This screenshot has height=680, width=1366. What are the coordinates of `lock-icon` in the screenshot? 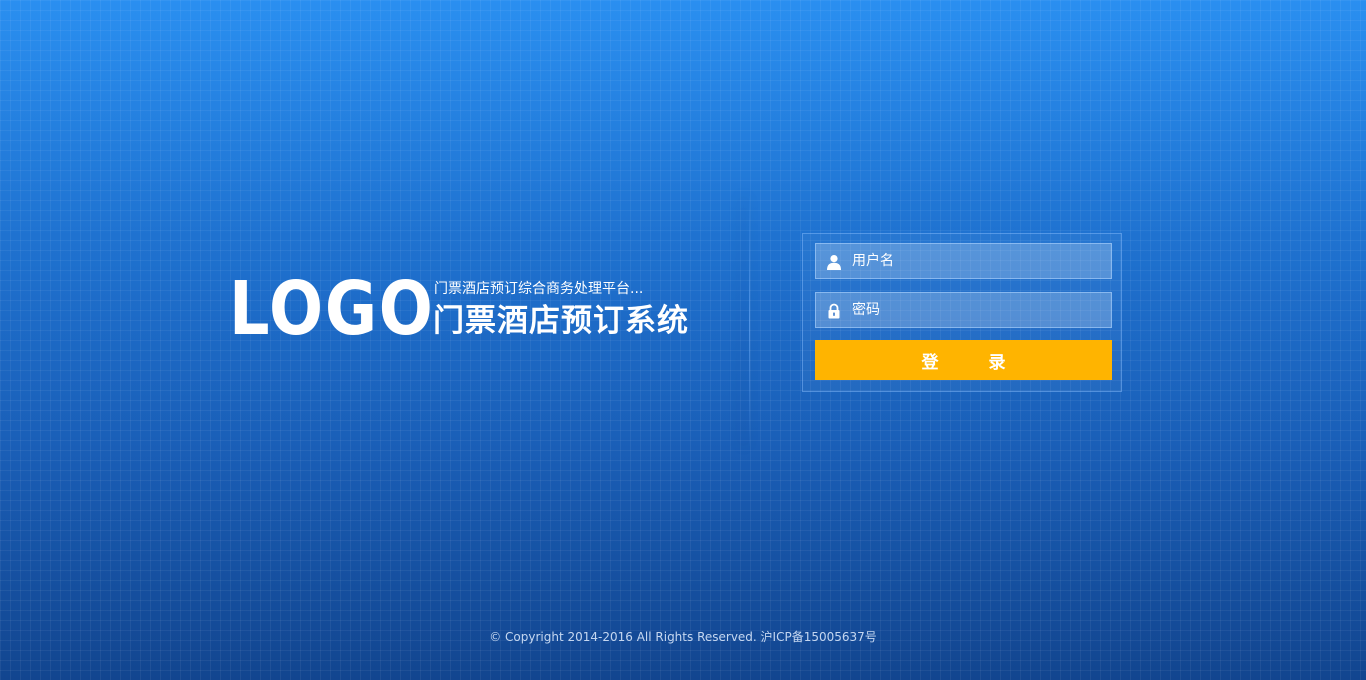 It's located at (834, 311).